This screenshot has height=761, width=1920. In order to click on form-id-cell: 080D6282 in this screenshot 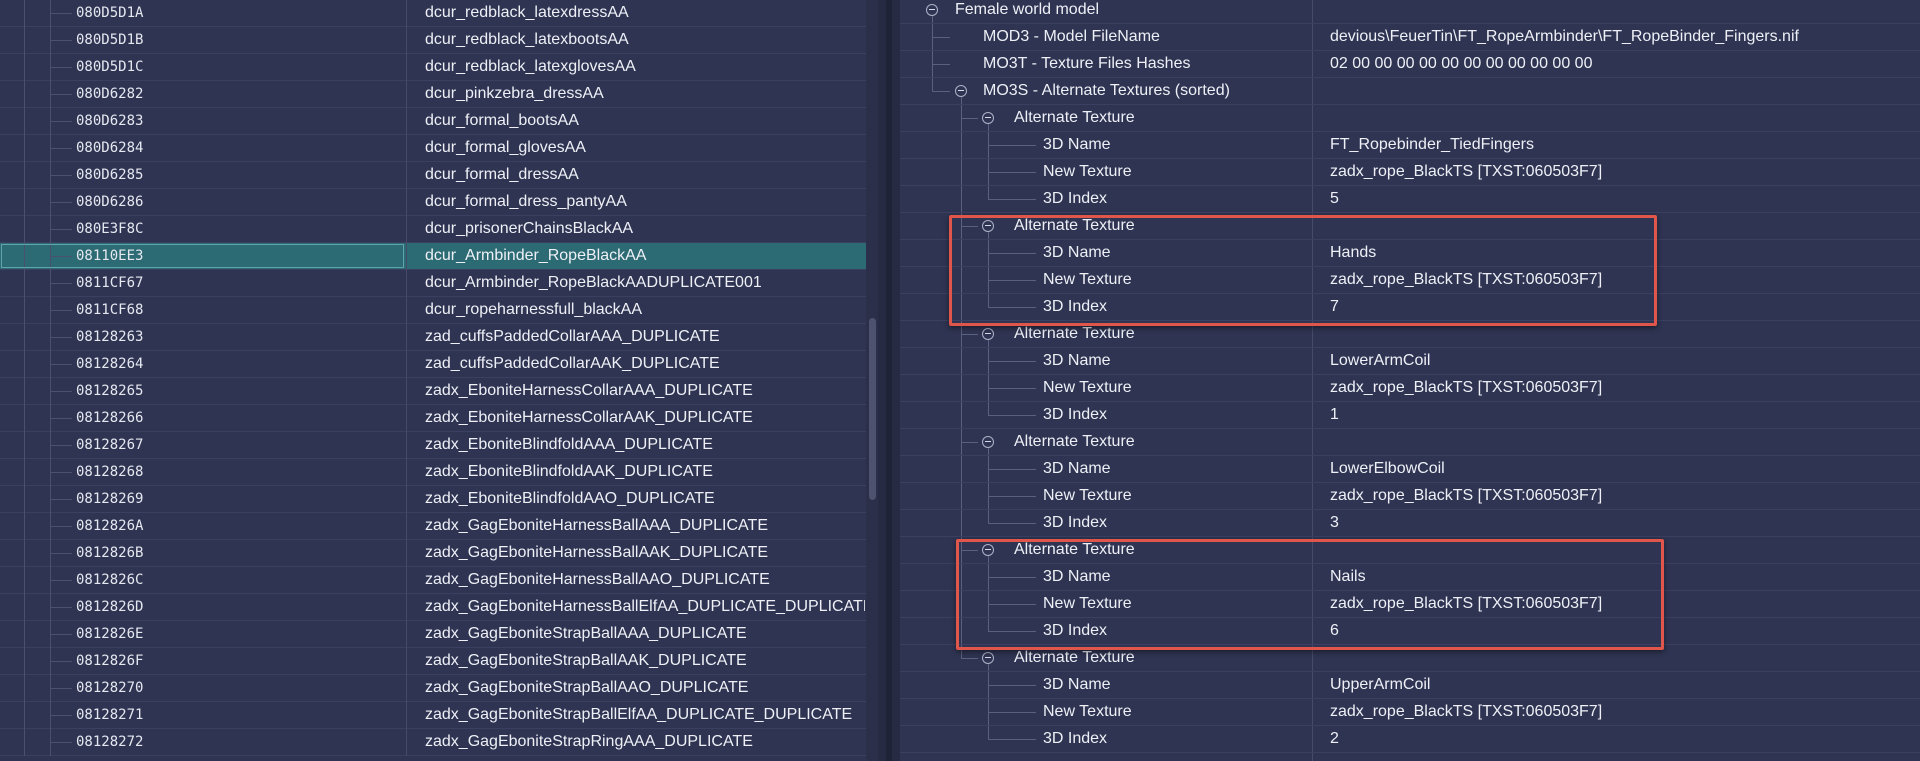, I will do `click(110, 94)`.